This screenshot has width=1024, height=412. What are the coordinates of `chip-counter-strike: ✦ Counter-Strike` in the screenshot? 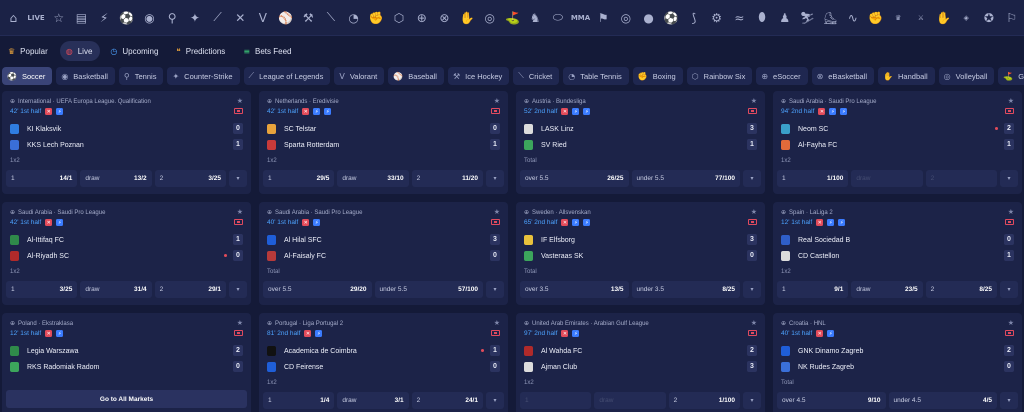 It's located at (203, 76).